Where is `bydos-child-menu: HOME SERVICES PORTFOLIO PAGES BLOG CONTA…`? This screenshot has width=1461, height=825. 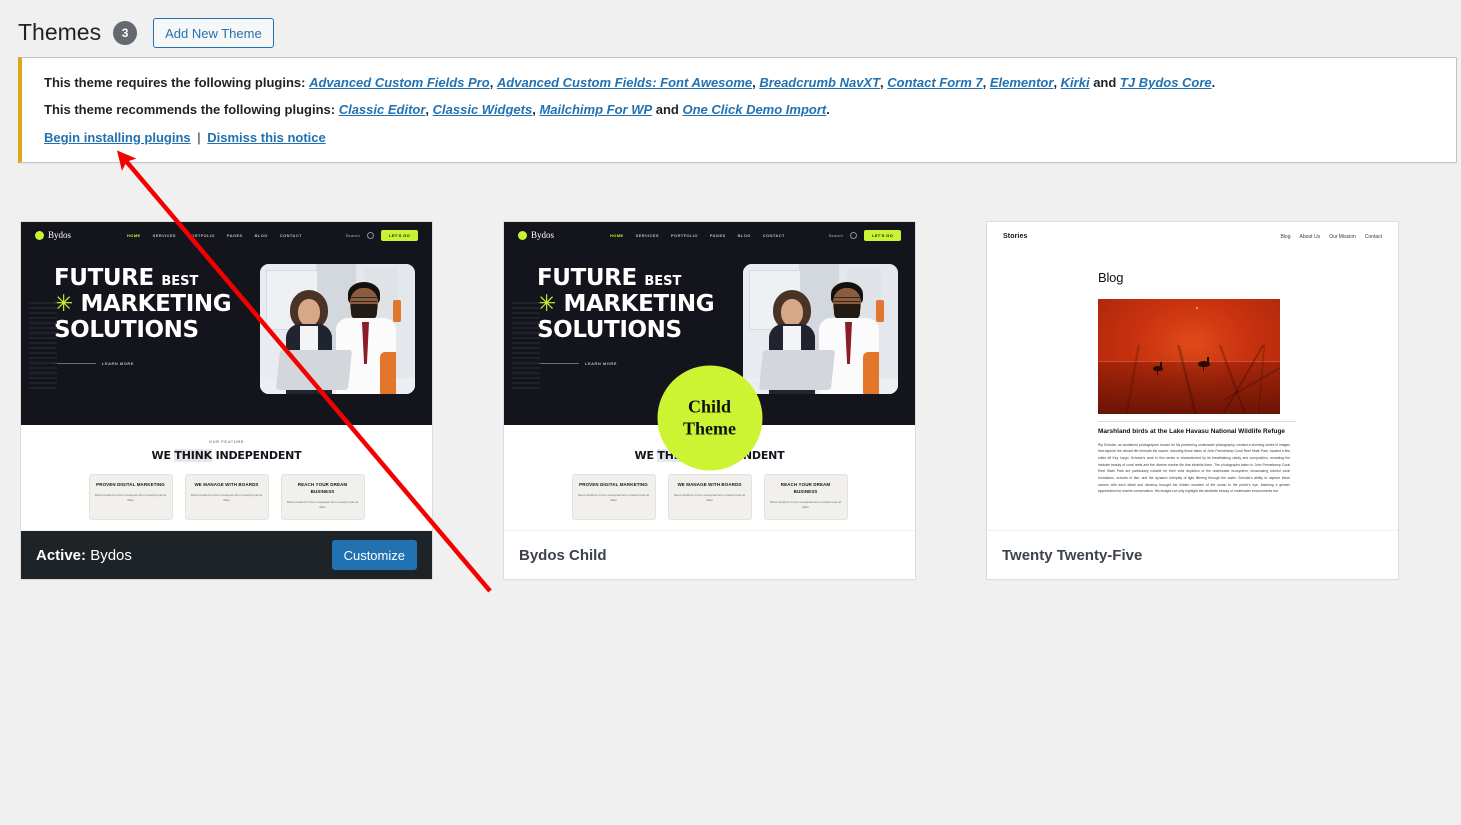 bydos-child-menu: HOME SERVICES PORTFOLIO PAGES BLOG CONTA… is located at coordinates (697, 235).